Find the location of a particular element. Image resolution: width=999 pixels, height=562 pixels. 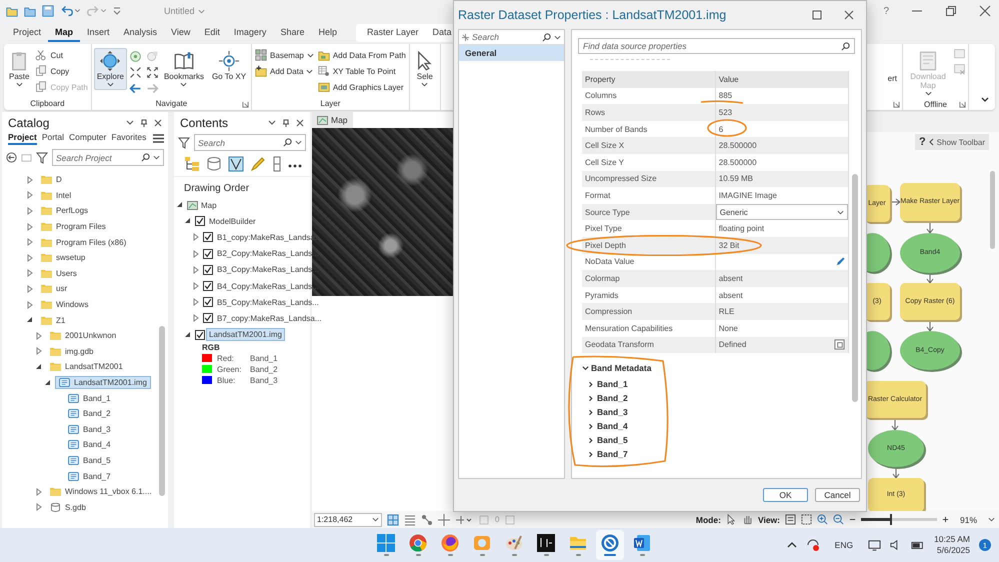

ribbon-button: Go To XY is located at coordinates (229, 66).